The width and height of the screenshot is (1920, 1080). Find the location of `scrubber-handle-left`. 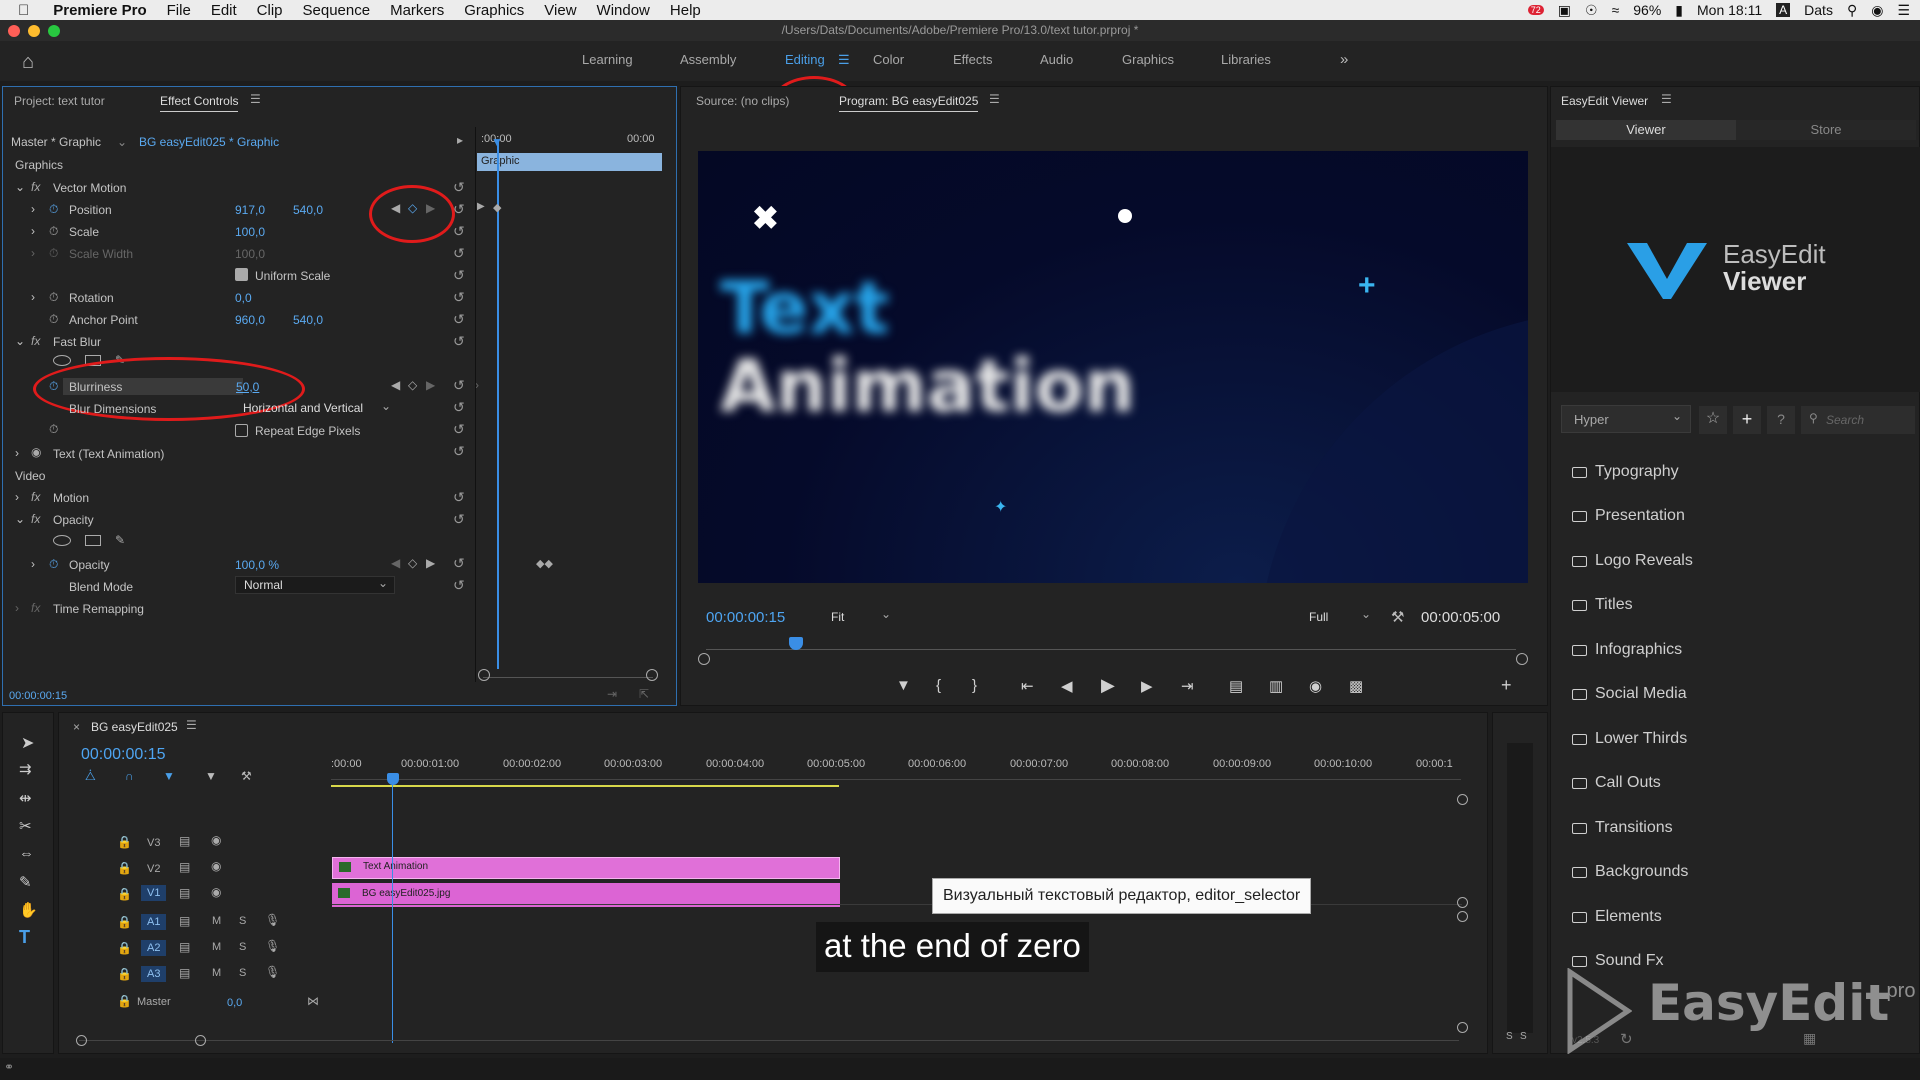

scrubber-handle-left is located at coordinates (704, 659).